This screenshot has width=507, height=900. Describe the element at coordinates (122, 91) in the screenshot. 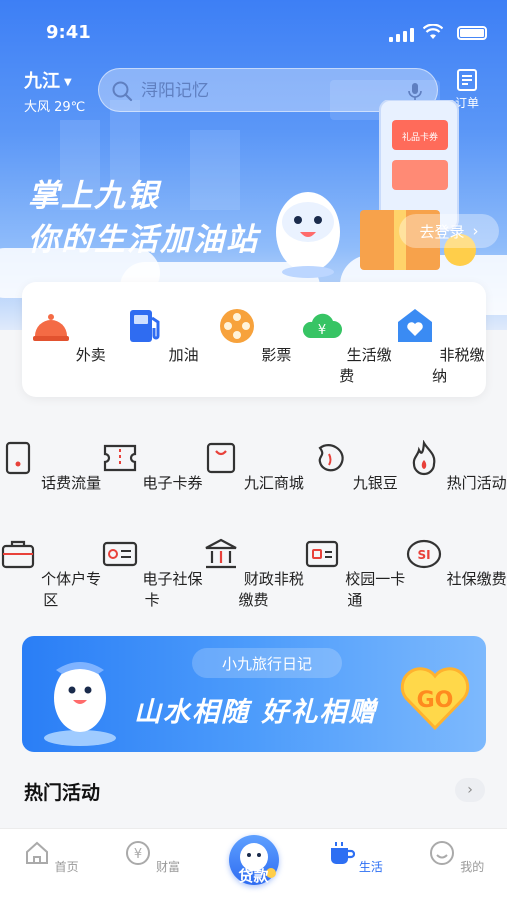

I see `search-icon` at that location.